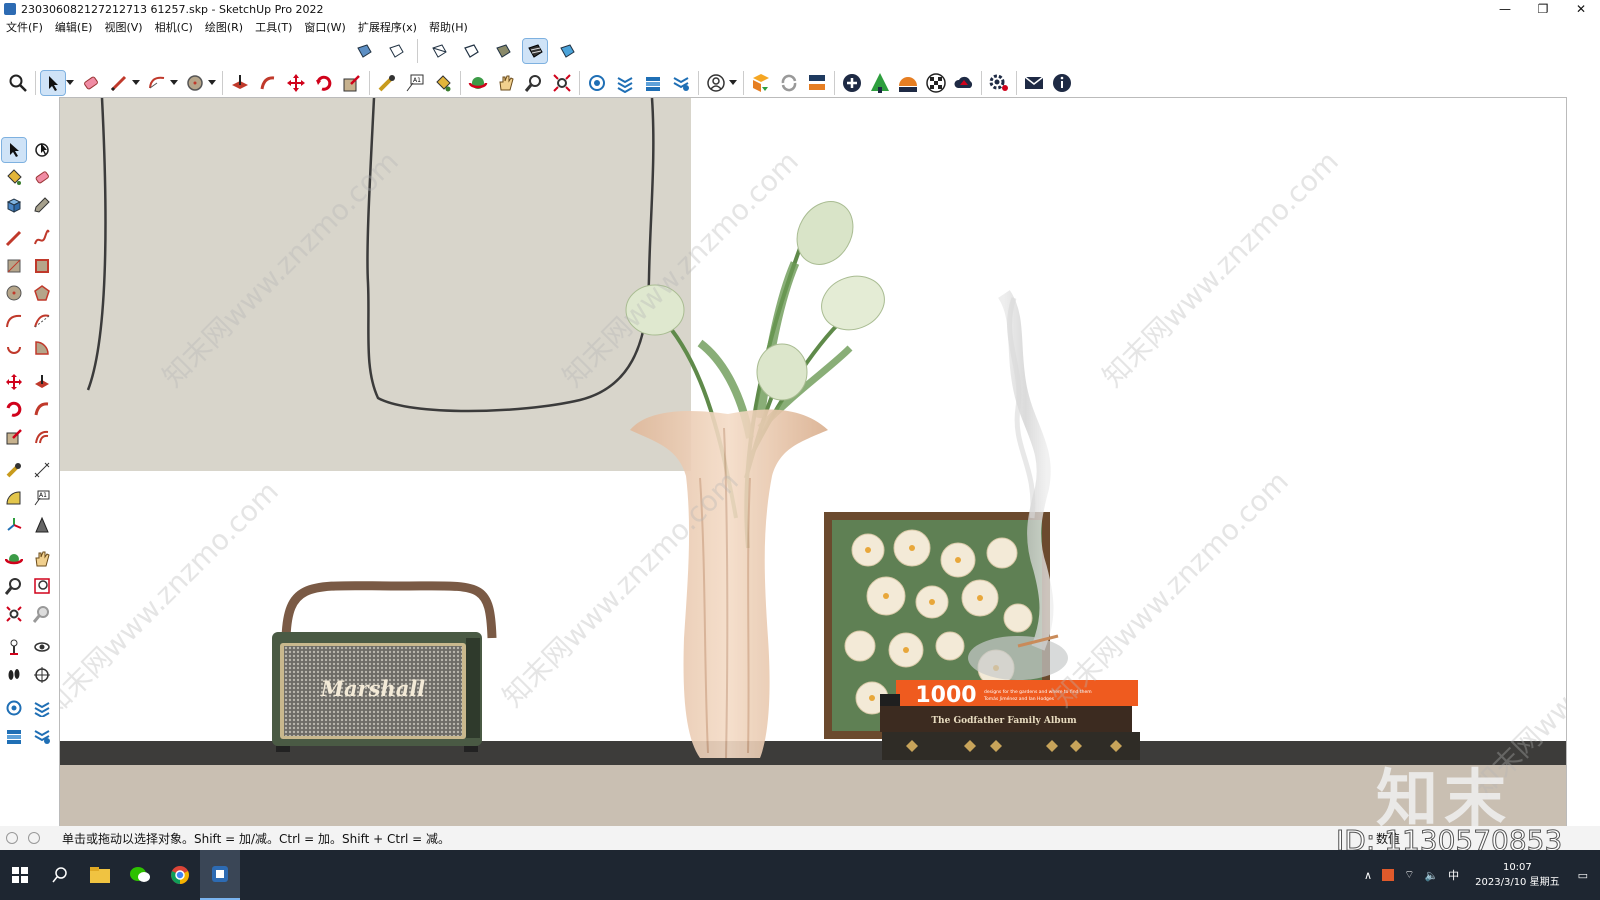 The image size is (1600, 900). I want to click on protractor-icon, so click(14, 498).